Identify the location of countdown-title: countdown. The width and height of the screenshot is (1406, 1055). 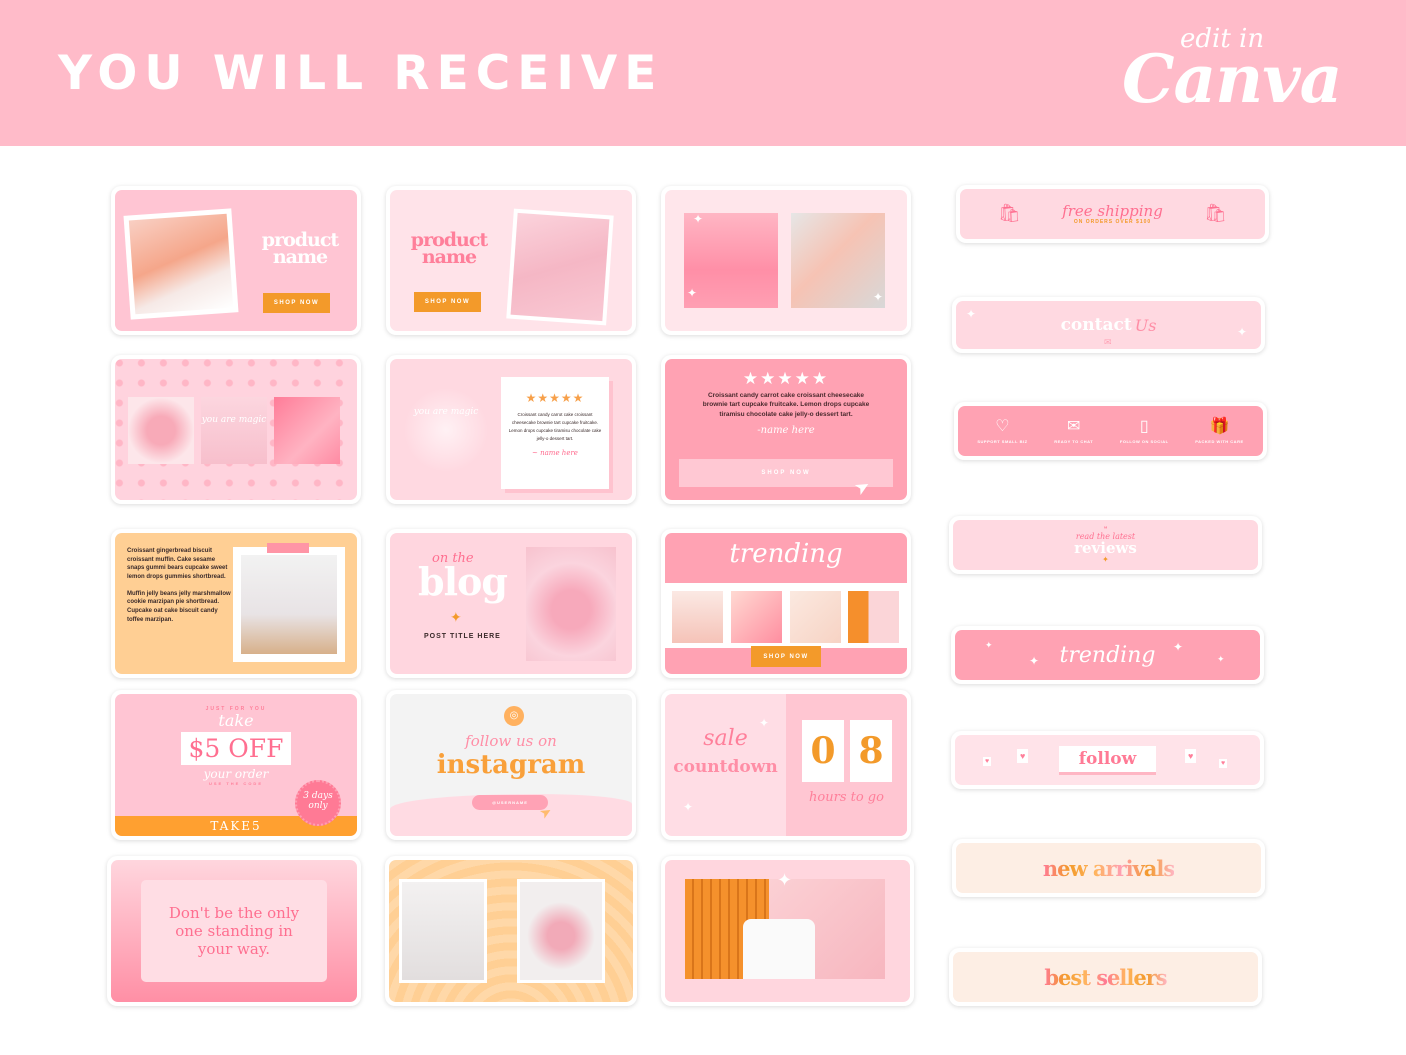
(725, 767).